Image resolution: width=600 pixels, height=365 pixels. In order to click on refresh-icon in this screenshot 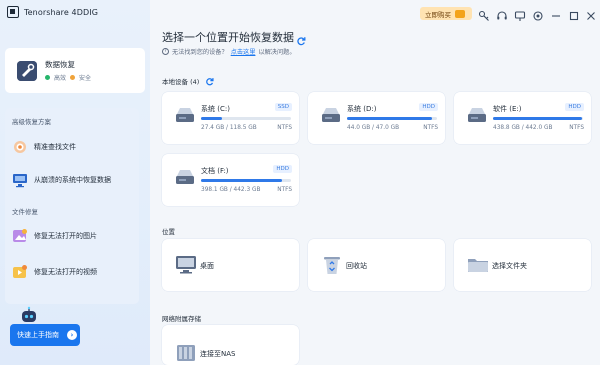, I will do `click(301, 38)`.